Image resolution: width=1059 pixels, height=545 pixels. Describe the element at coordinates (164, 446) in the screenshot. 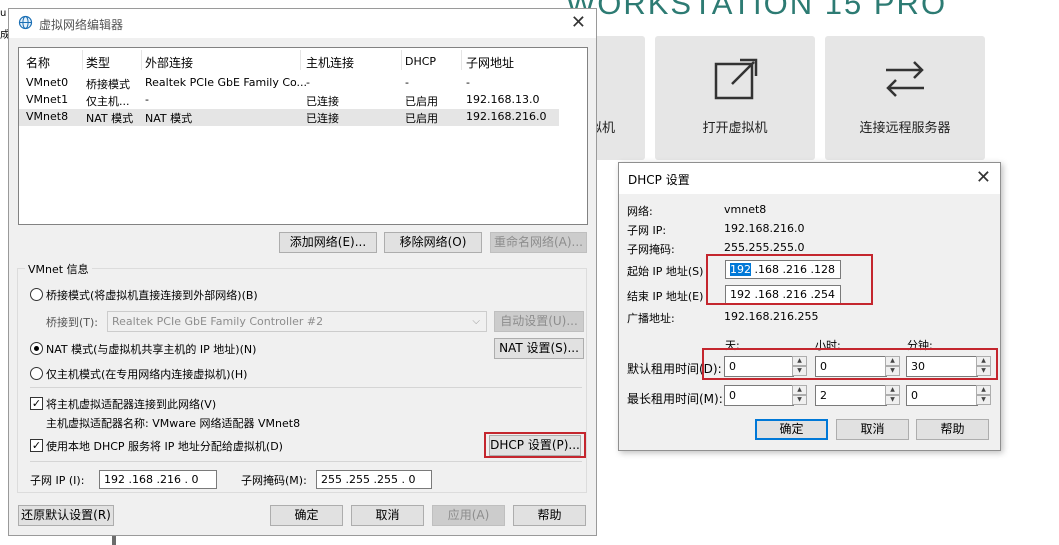

I see `use-dhcp-label: 使用本地 DHCP 服务将 IP 地址分配给虚拟机(D)` at that location.